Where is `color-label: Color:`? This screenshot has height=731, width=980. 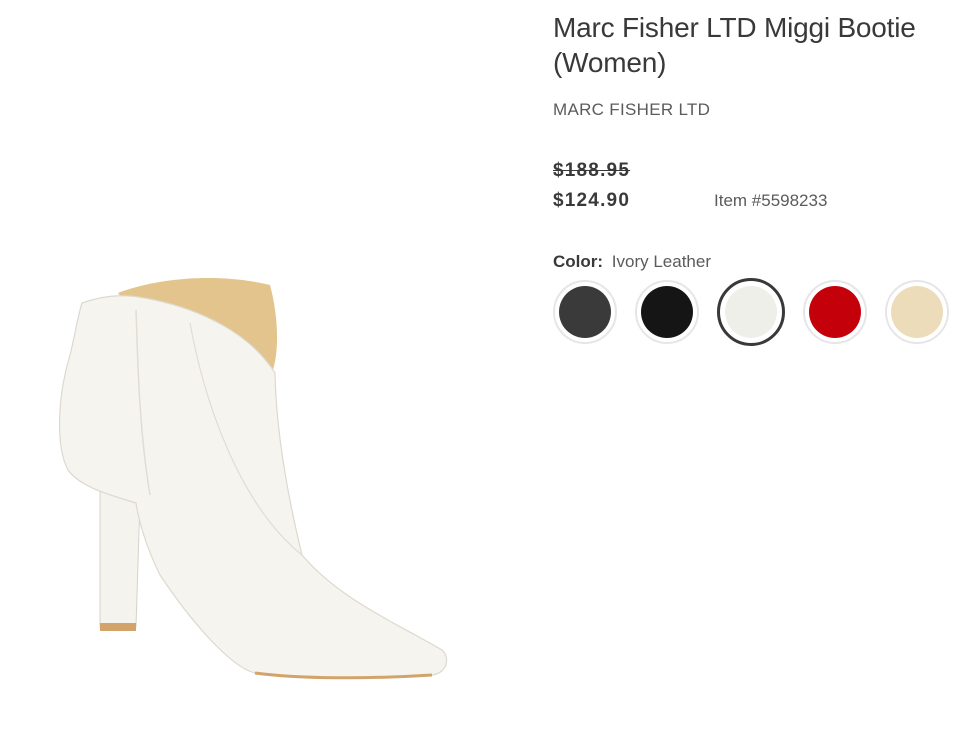 color-label: Color: is located at coordinates (578, 261).